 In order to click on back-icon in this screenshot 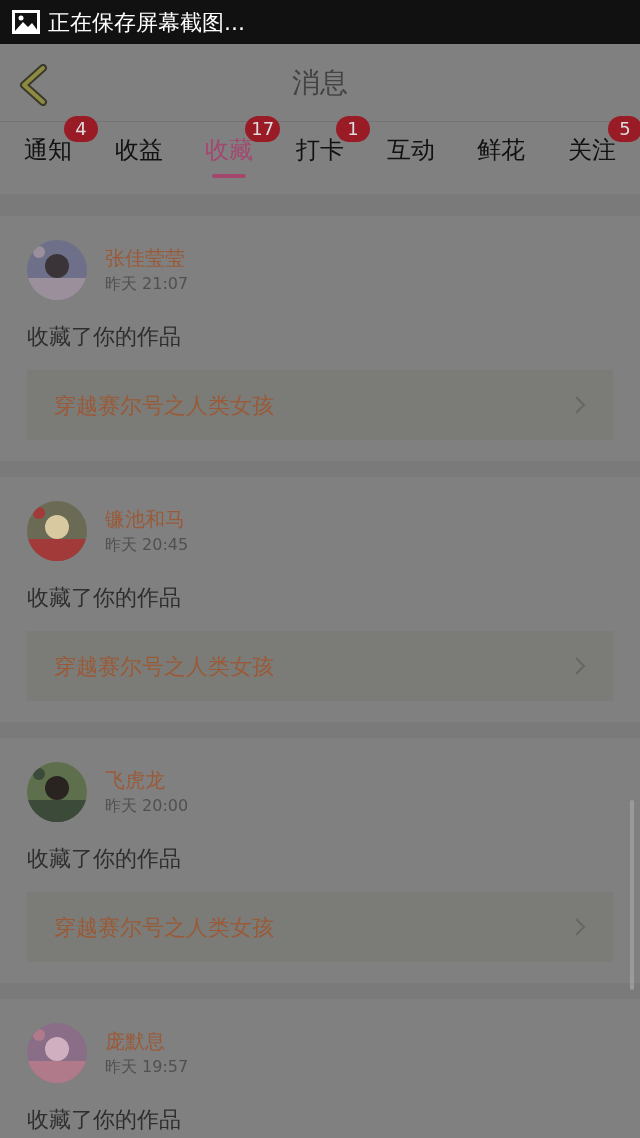, I will do `click(33, 85)`.